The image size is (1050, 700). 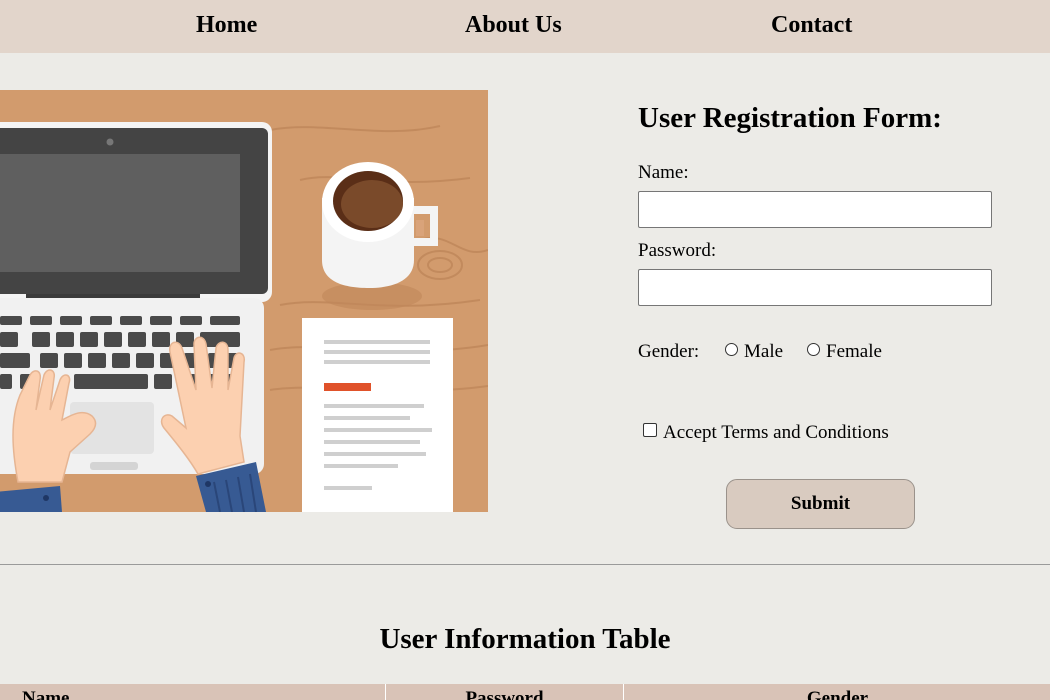 What do you see at coordinates (669, 351) in the screenshot?
I see `gender-label: Gender:` at bounding box center [669, 351].